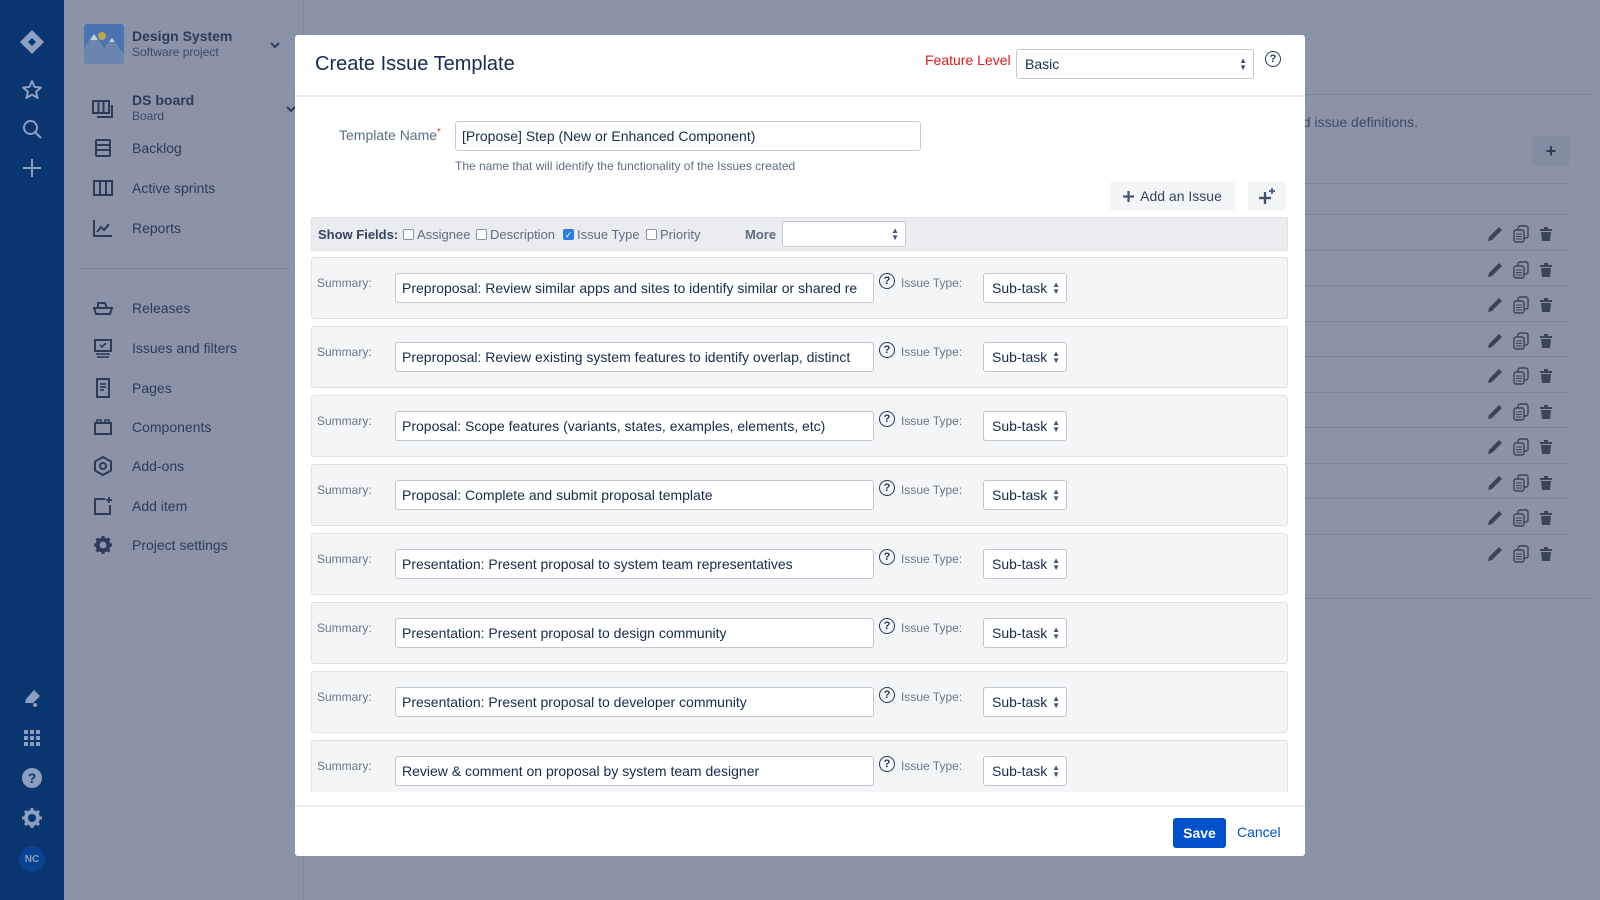 This screenshot has height=900, width=1600. What do you see at coordinates (1551, 151) in the screenshot?
I see `add-template-button: +` at bounding box center [1551, 151].